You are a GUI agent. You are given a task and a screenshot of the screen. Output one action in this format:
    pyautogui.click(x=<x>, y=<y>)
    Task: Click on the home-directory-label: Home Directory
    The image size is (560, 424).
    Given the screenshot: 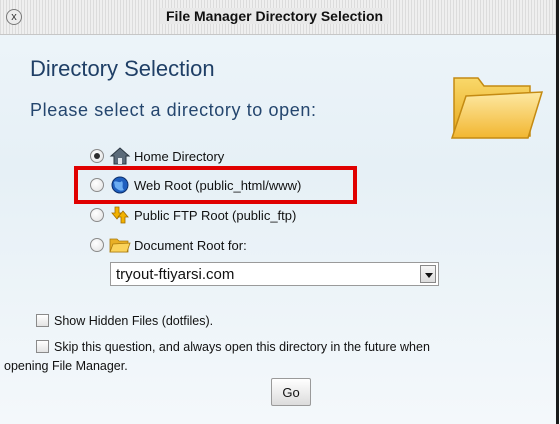 What is the action you would take?
    pyautogui.click(x=179, y=156)
    